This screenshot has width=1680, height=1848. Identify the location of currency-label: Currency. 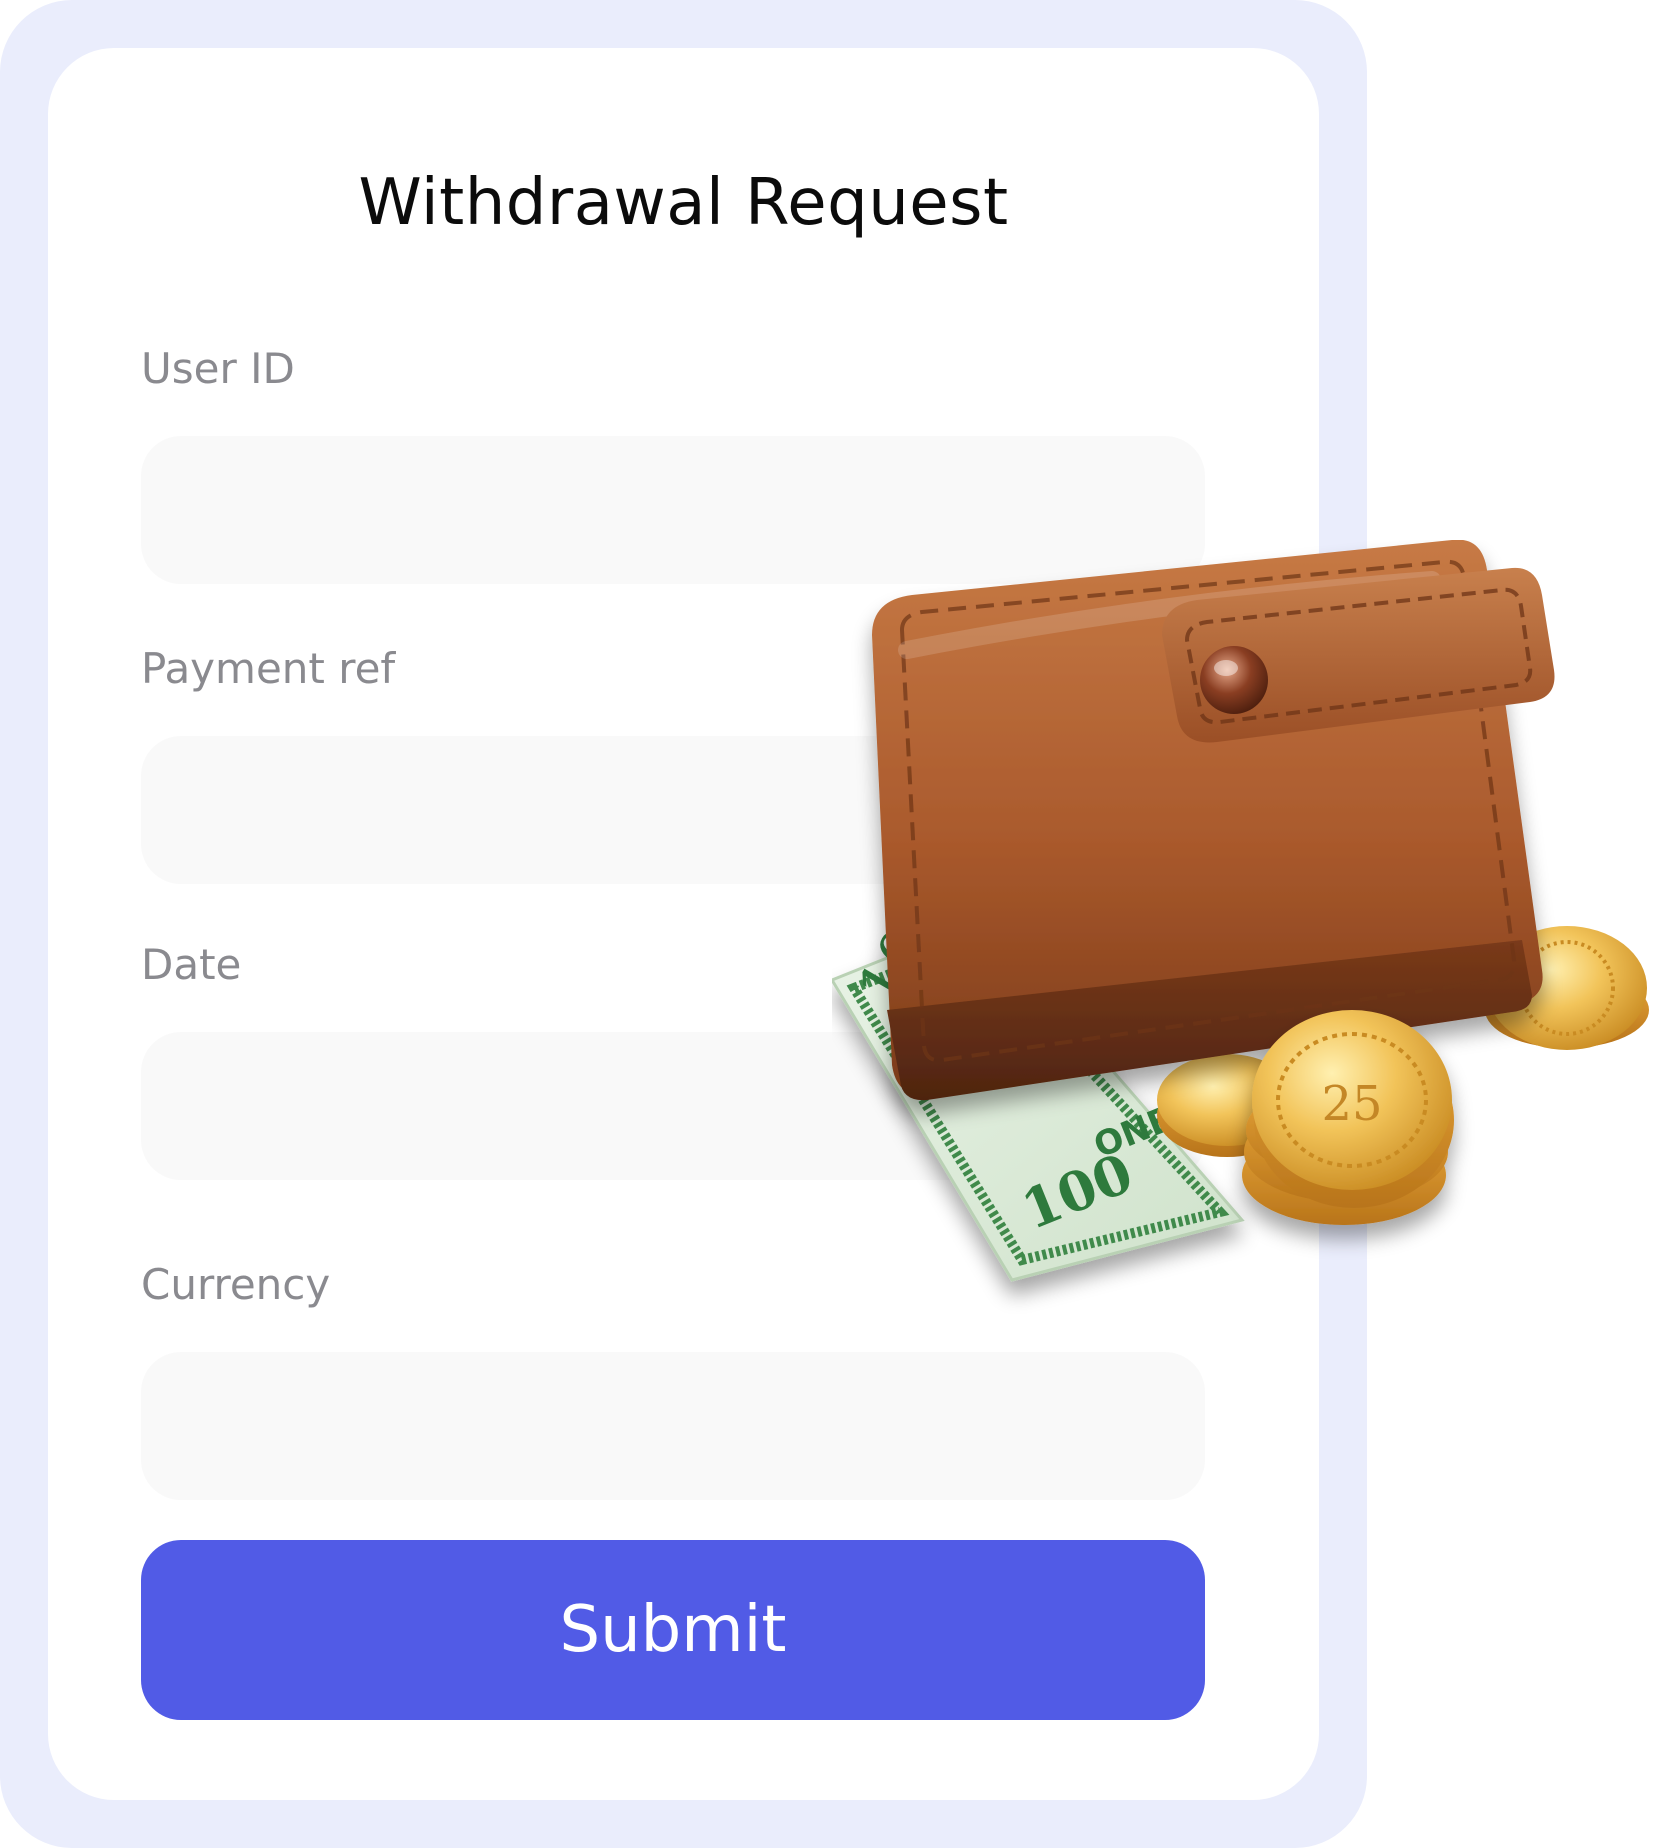
(236, 1284).